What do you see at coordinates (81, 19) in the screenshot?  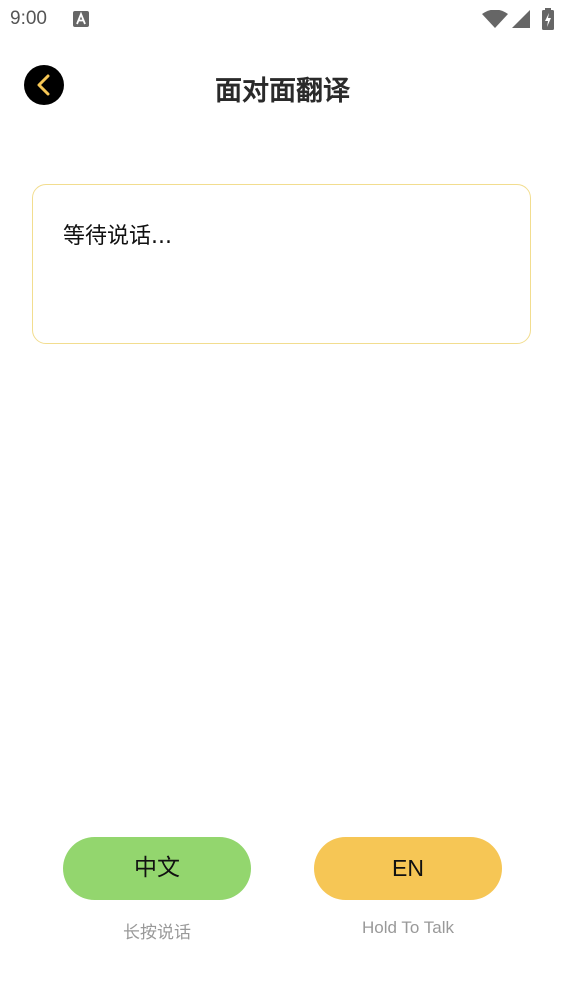 I see `a-notification-icon` at bounding box center [81, 19].